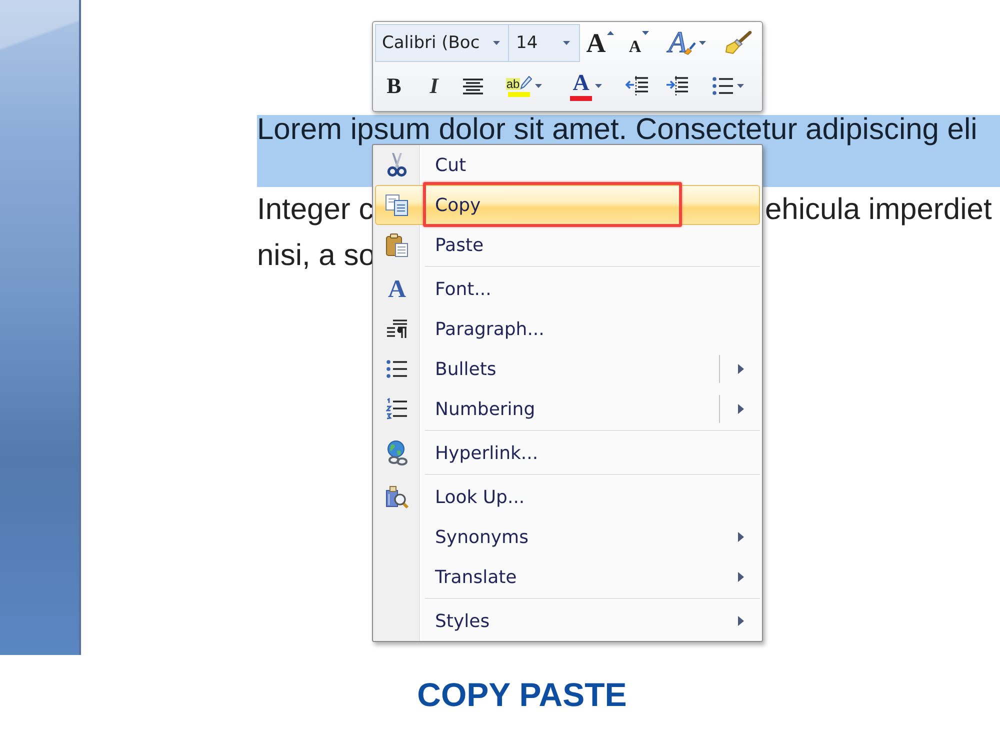 The height and width of the screenshot is (750, 1000). Describe the element at coordinates (394, 86) in the screenshot. I see `bold-button: B` at that location.